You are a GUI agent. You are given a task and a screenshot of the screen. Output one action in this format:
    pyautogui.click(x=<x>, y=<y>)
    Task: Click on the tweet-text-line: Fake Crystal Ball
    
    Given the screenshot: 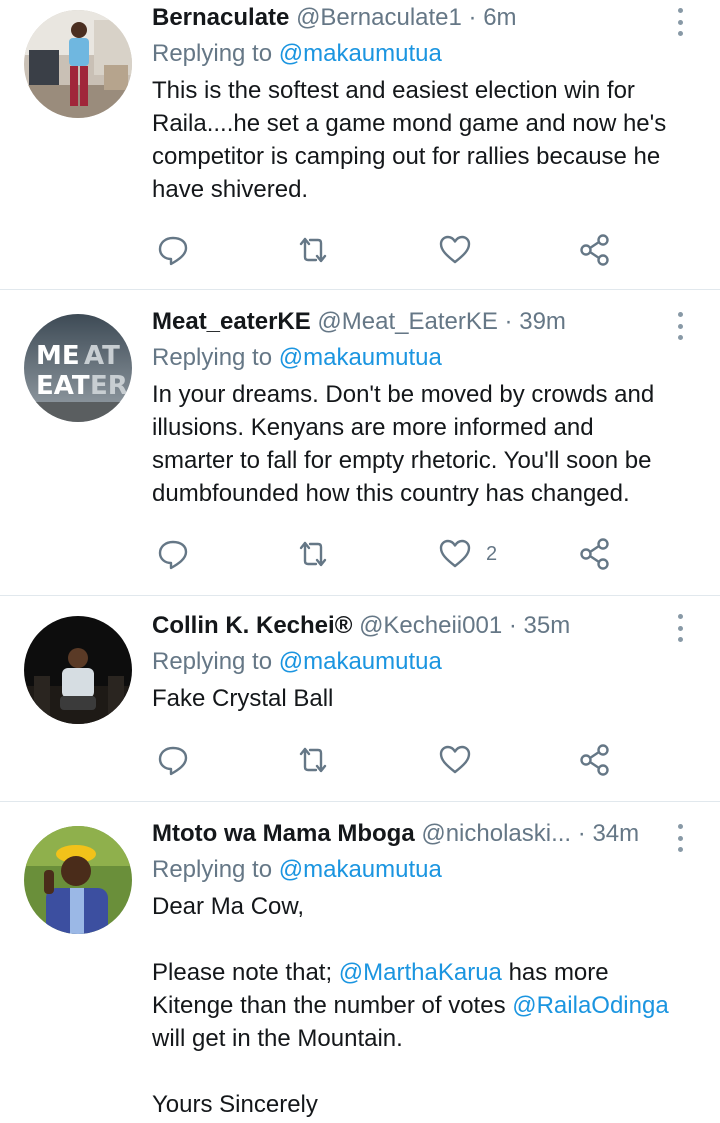 What is the action you would take?
    pyautogui.click(x=243, y=698)
    